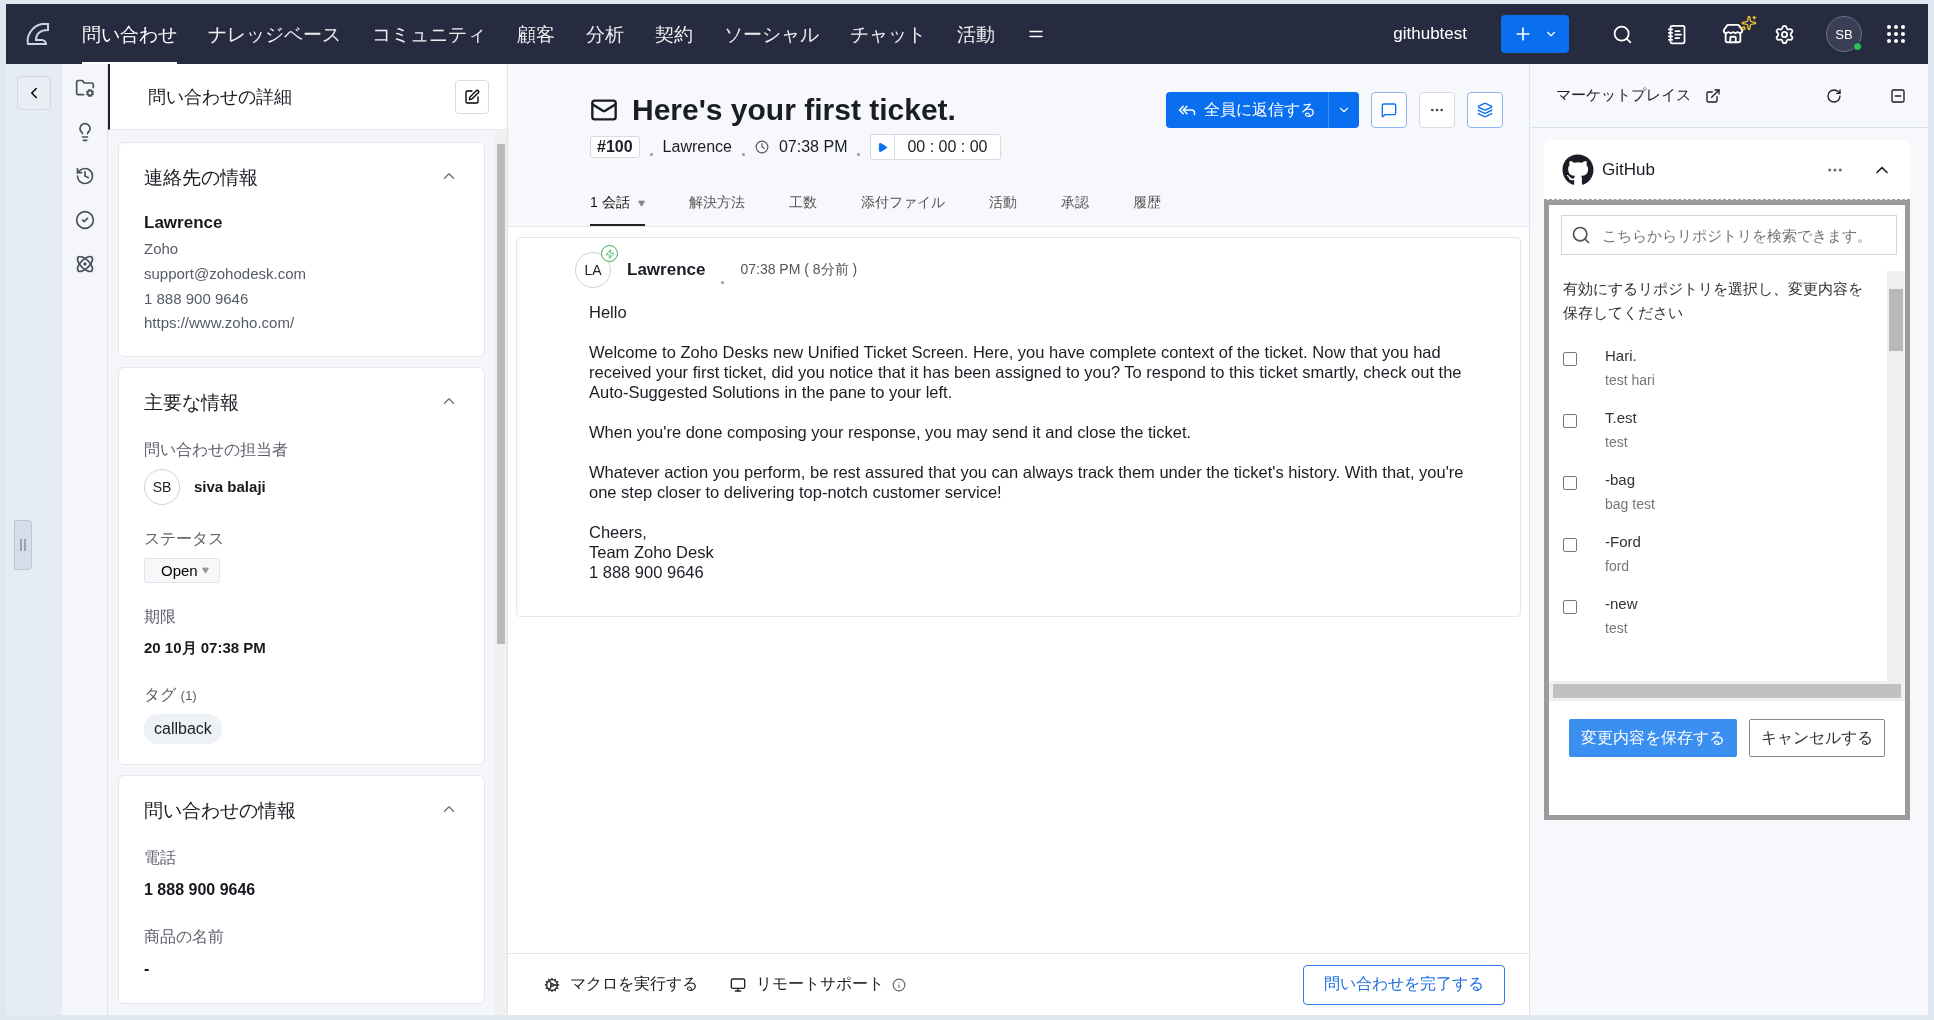 The width and height of the screenshot is (1934, 1020). I want to click on reply-all-button: 全員に返信する, so click(1262, 110).